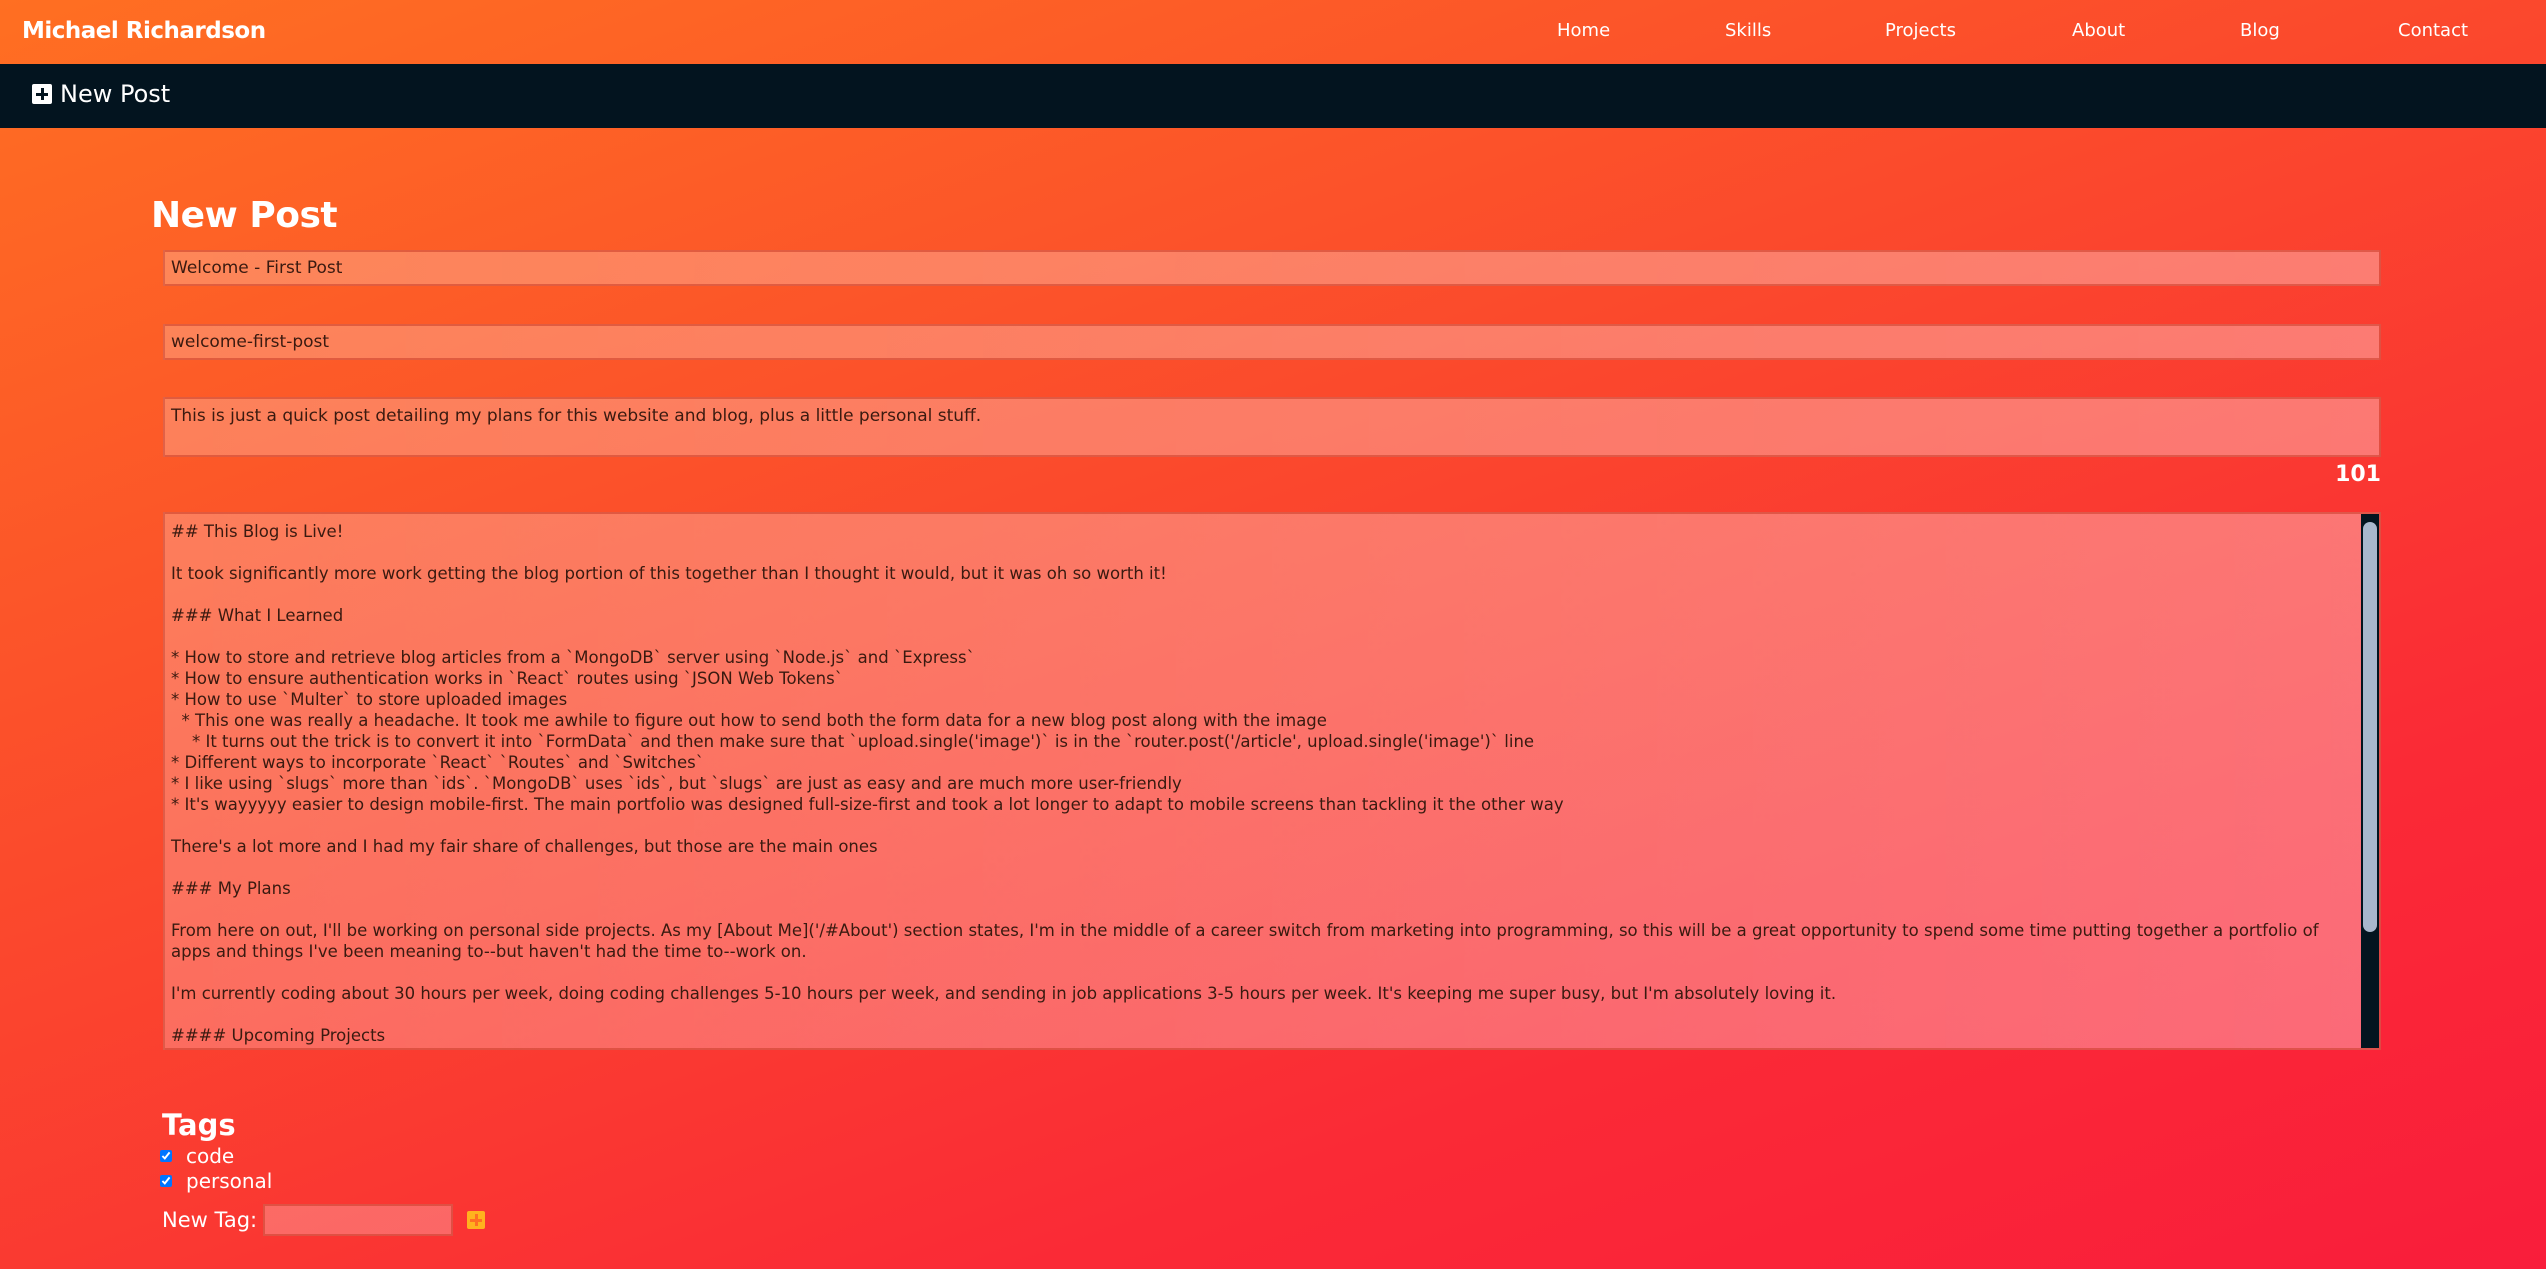  Describe the element at coordinates (2098, 30) in the screenshot. I see `nav-link-about: About` at that location.